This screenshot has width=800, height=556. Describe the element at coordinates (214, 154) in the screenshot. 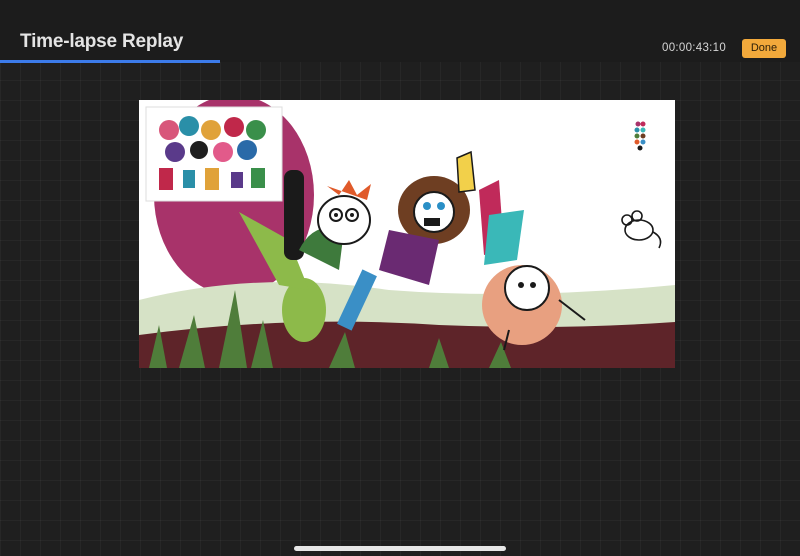

I see `reference-thumbnail` at that location.